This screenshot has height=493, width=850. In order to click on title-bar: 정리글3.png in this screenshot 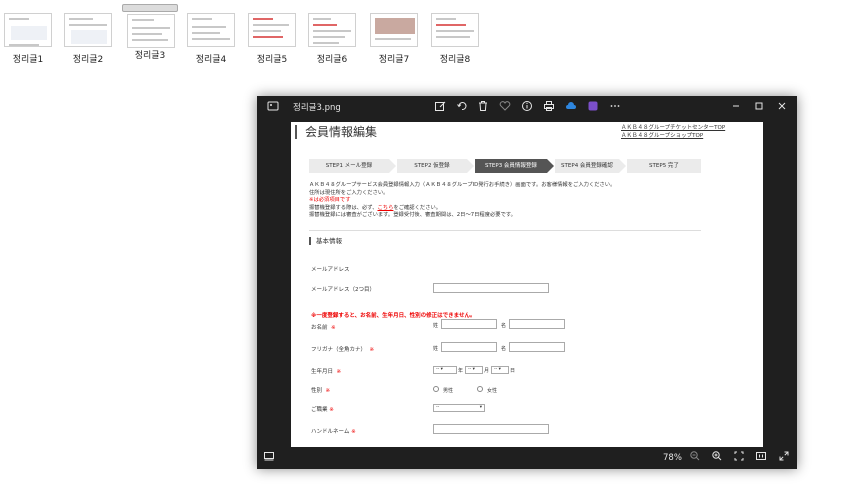, I will do `click(527, 108)`.